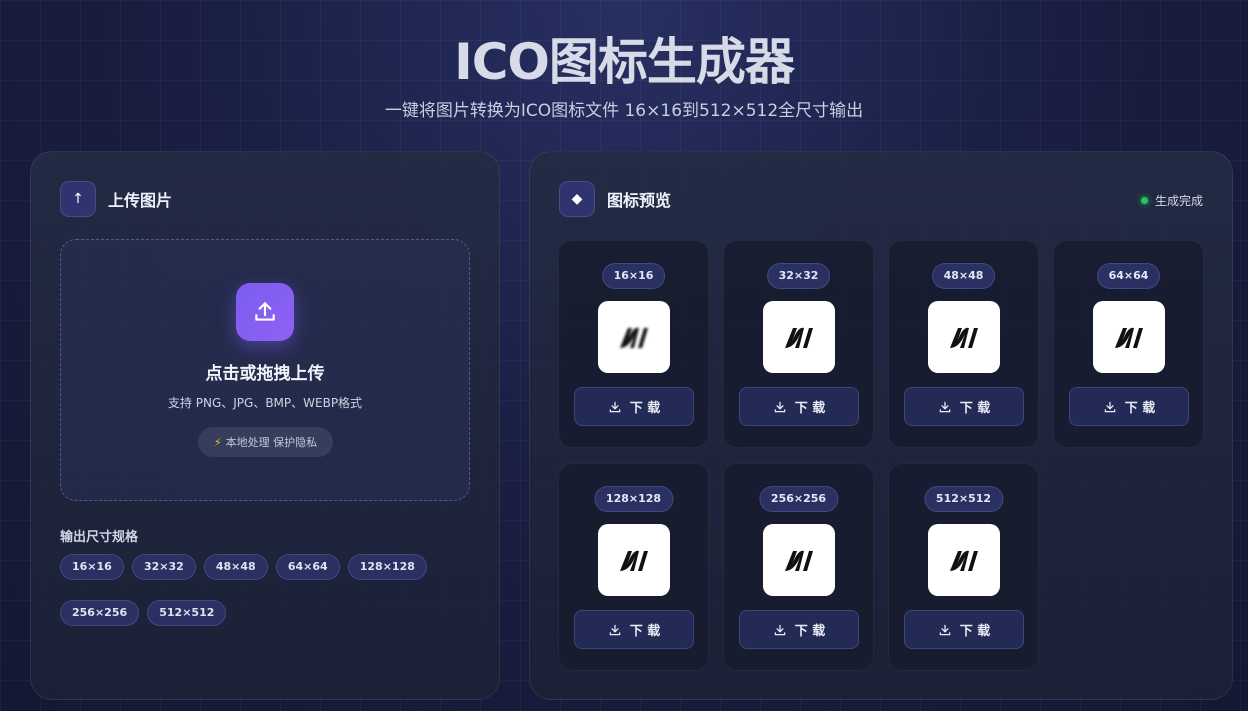  Describe the element at coordinates (577, 199) in the screenshot. I see `diamond-icon: ◆` at that location.